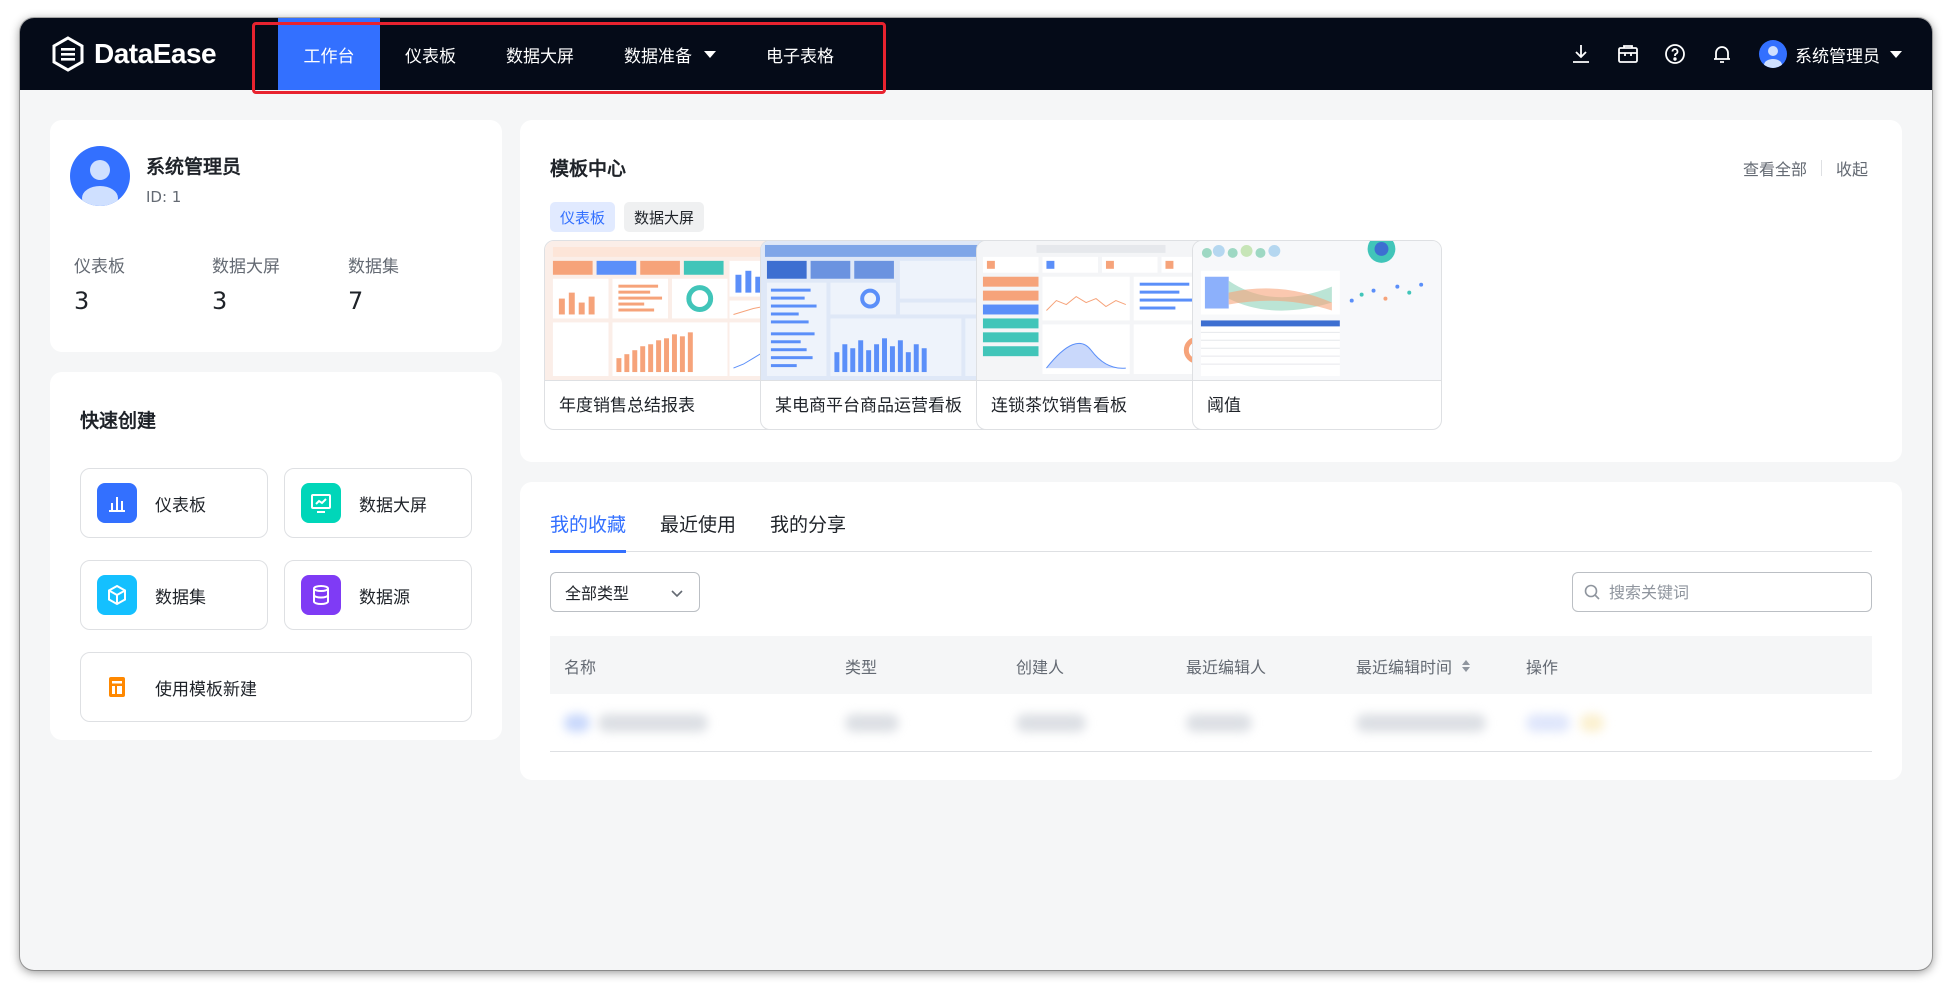  What do you see at coordinates (276, 687) in the screenshot?
I see `create-from-template-button: 使用模板新建` at bounding box center [276, 687].